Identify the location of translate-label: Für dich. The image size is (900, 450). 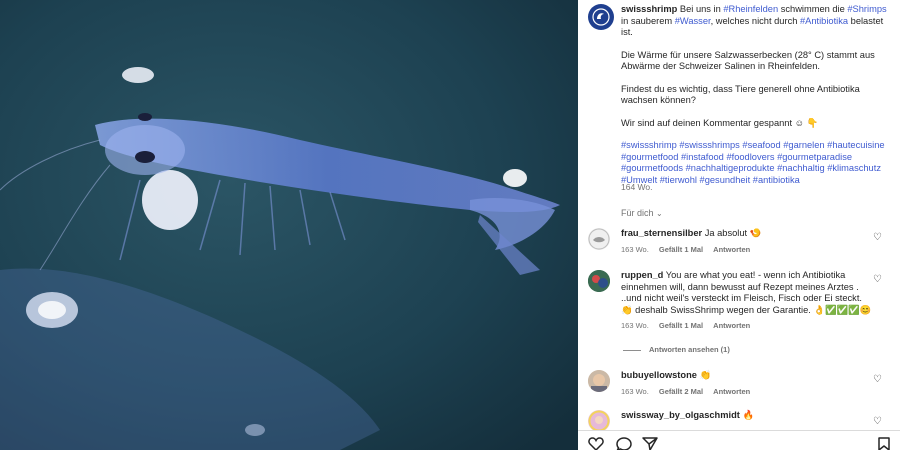
(637, 213).